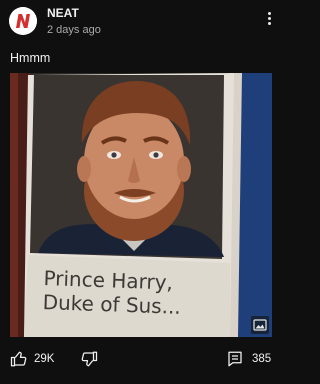  Describe the element at coordinates (74, 30) in the screenshot. I see `post-timestamp: 2 days ago` at that location.